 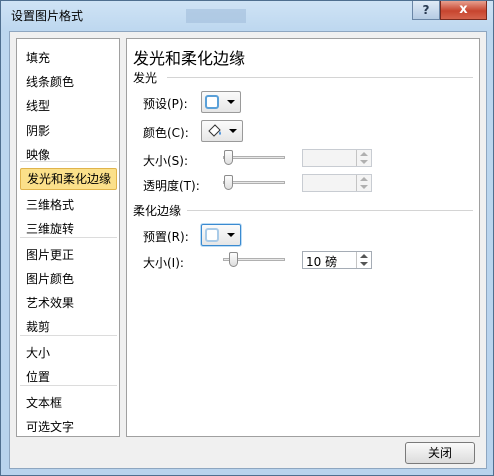 What do you see at coordinates (68, 229) in the screenshot?
I see `sidebar-item: 三维旋转` at bounding box center [68, 229].